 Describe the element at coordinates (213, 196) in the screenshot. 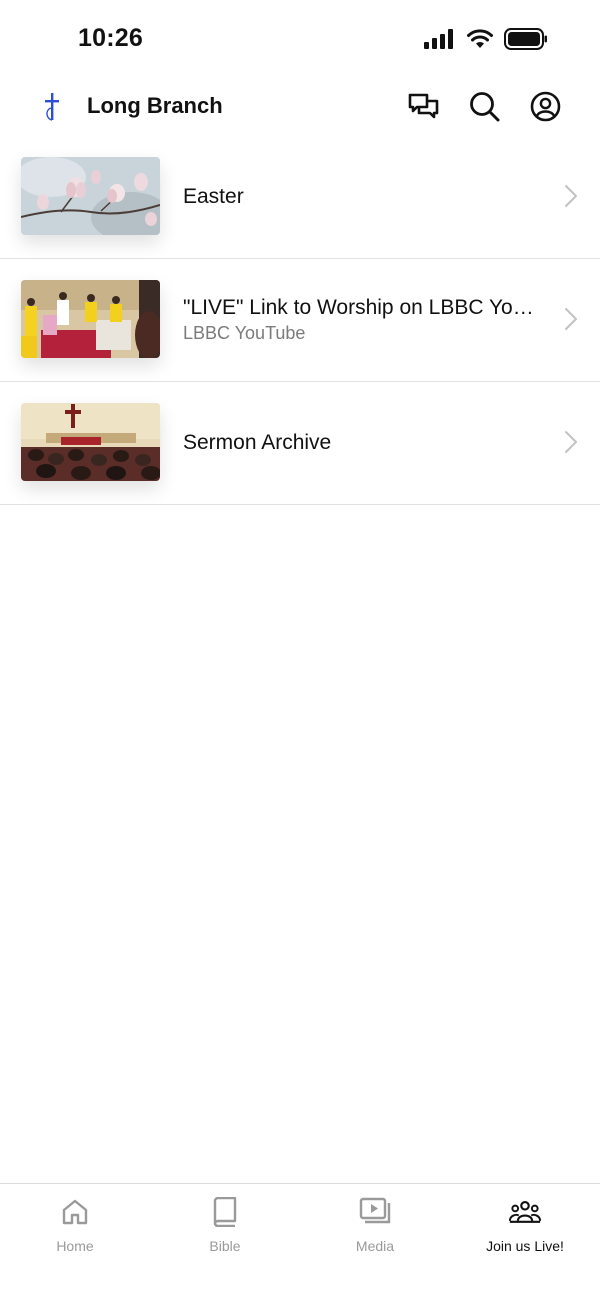

I see `item-title: Easter` at that location.